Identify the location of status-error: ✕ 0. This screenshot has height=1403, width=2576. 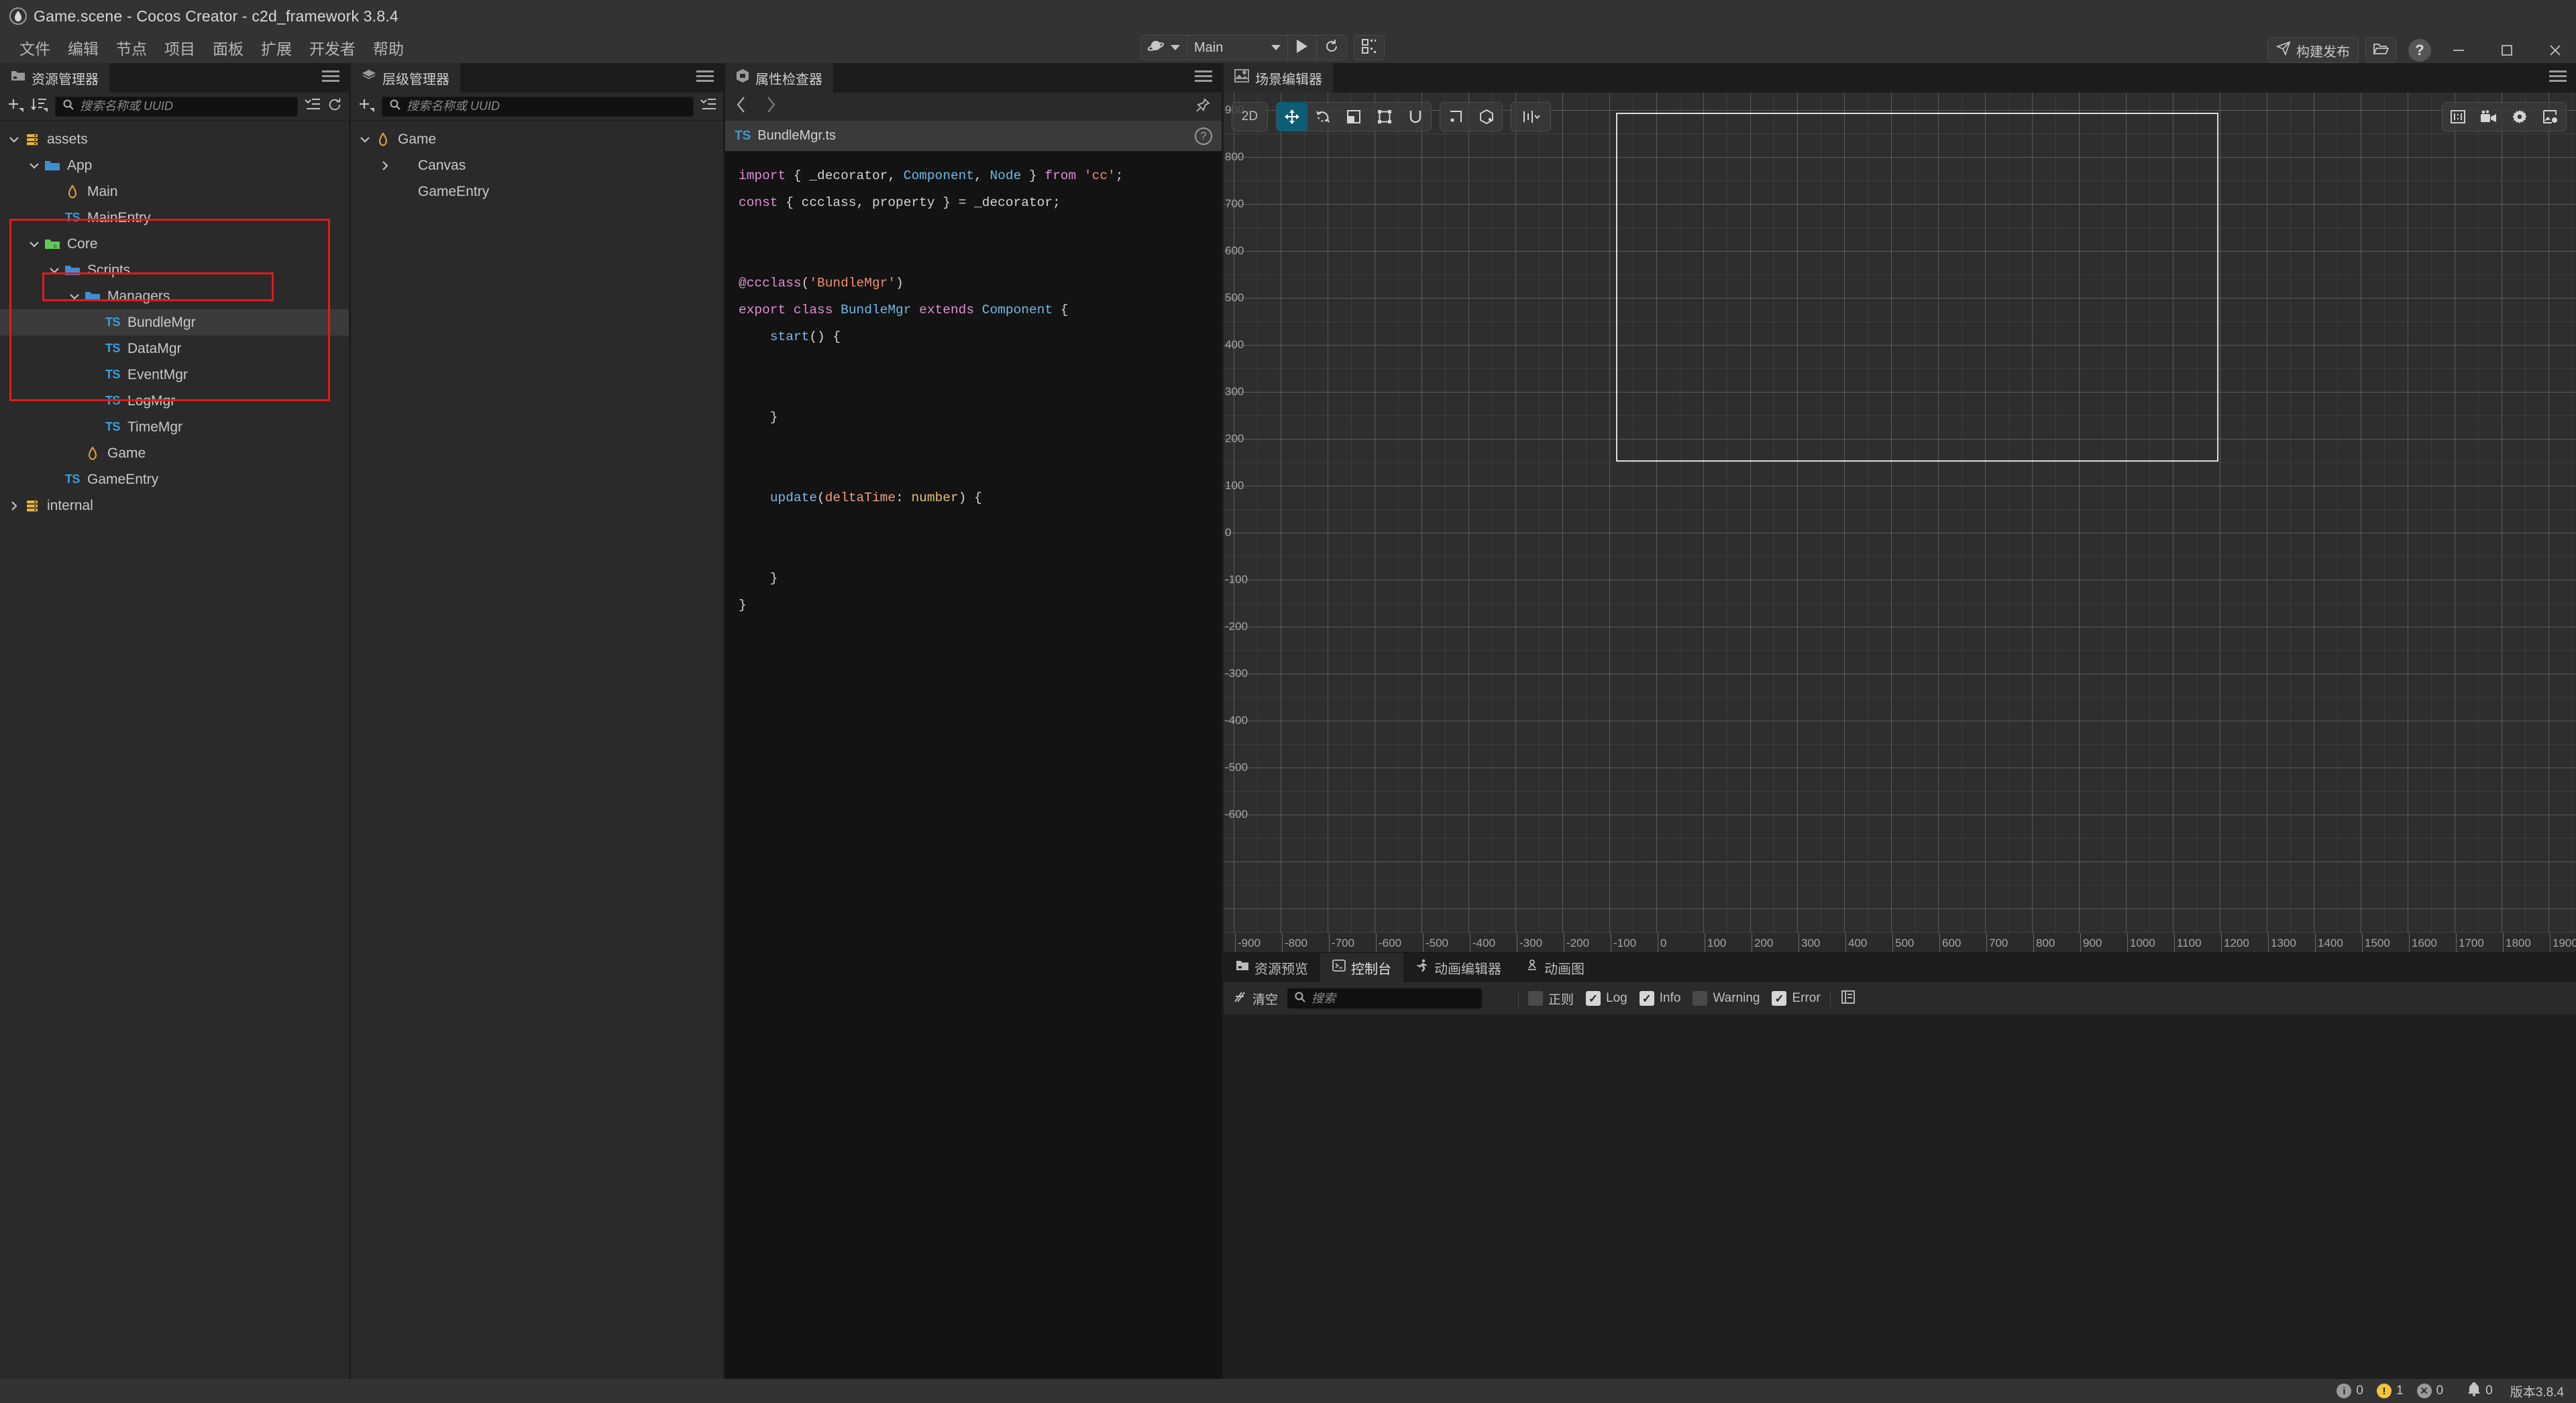
(2429, 1391).